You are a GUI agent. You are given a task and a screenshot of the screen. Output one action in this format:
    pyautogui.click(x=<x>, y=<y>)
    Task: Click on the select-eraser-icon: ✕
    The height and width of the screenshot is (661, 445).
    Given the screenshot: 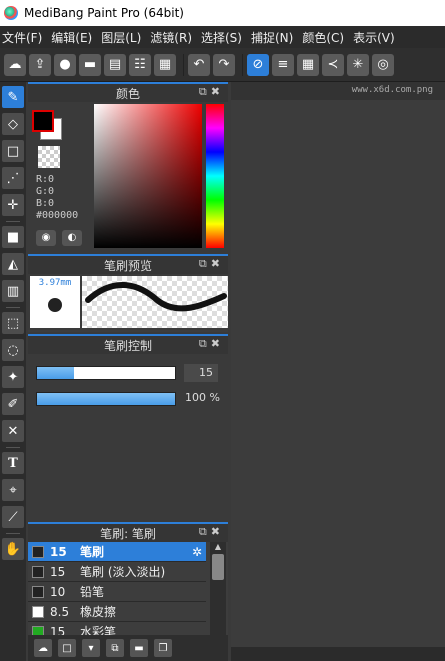 What is the action you would take?
    pyautogui.click(x=13, y=431)
    